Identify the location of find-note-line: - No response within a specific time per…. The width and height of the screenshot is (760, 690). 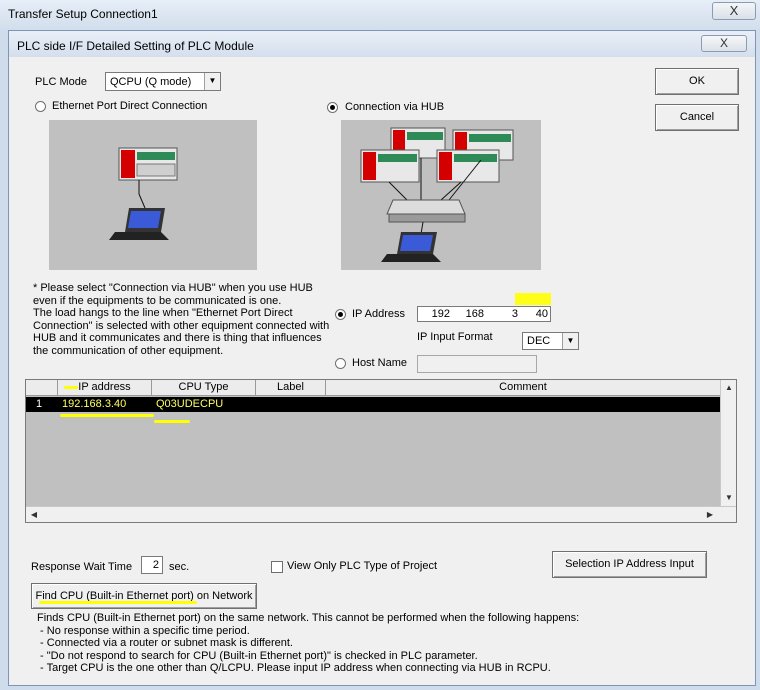
(143, 630).